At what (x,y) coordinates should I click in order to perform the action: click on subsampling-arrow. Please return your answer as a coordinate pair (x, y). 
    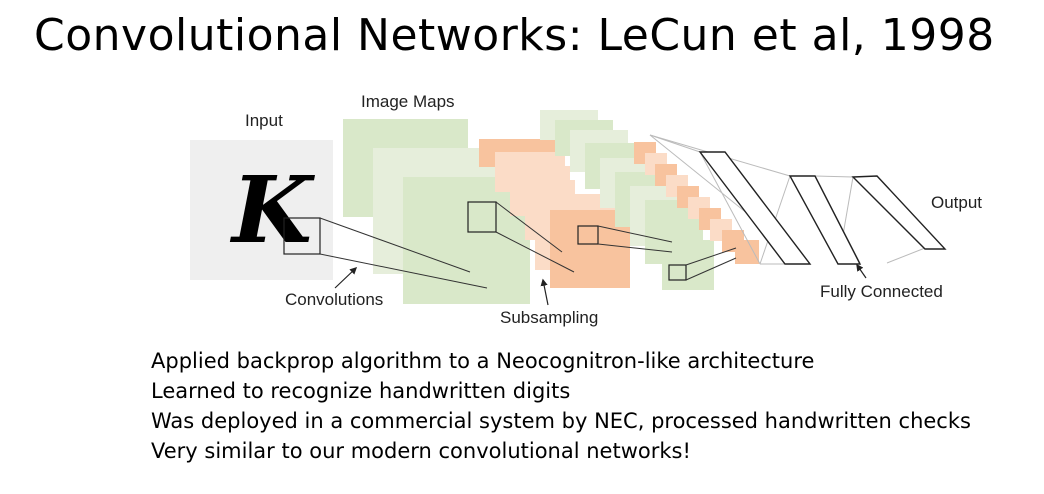
    Looking at the image, I should click on (544, 292).